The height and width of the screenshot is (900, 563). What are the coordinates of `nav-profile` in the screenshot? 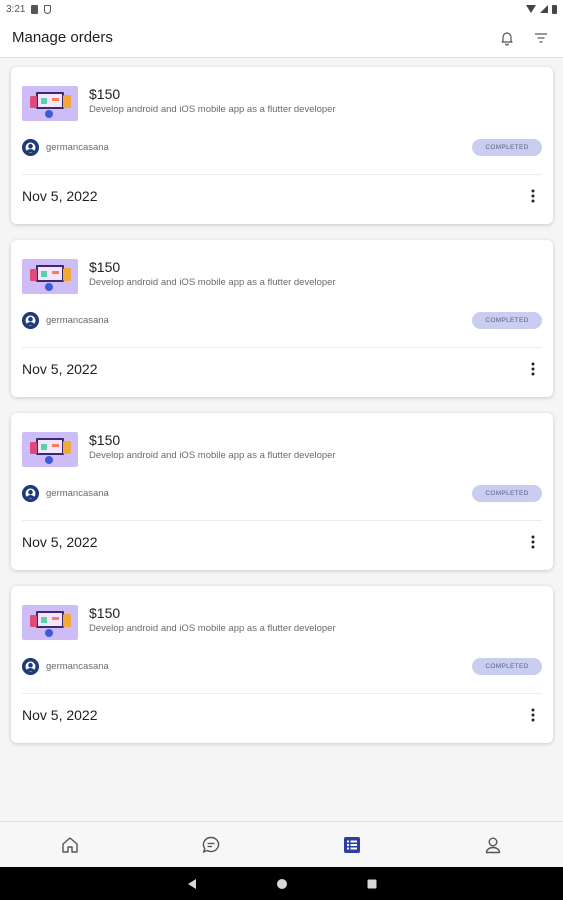 It's located at (493, 845).